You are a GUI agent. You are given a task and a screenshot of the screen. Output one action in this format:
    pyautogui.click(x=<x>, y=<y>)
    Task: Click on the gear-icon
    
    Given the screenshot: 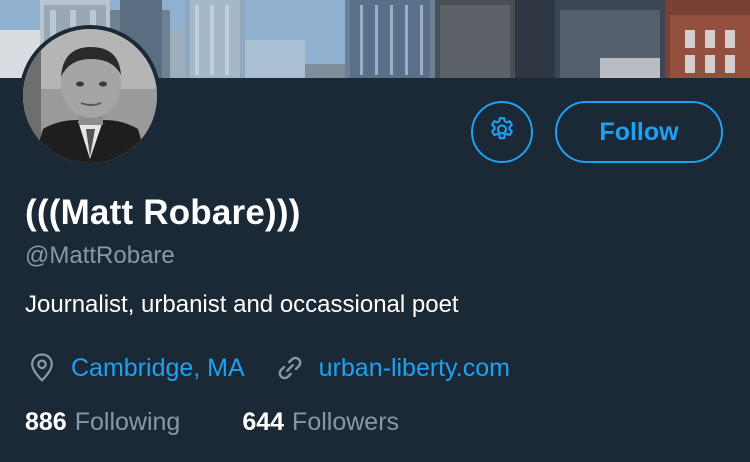 What is the action you would take?
    pyautogui.click(x=502, y=132)
    